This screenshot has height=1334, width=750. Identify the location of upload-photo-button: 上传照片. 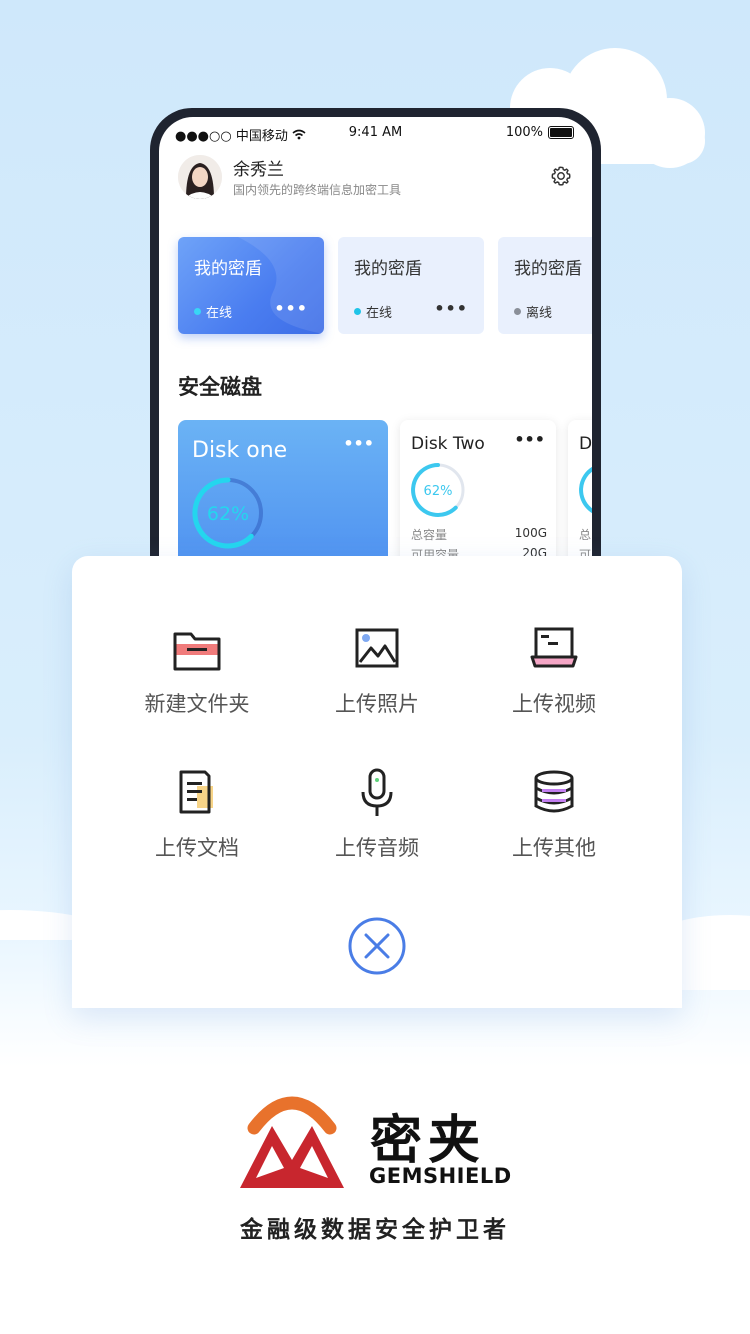
(377, 669).